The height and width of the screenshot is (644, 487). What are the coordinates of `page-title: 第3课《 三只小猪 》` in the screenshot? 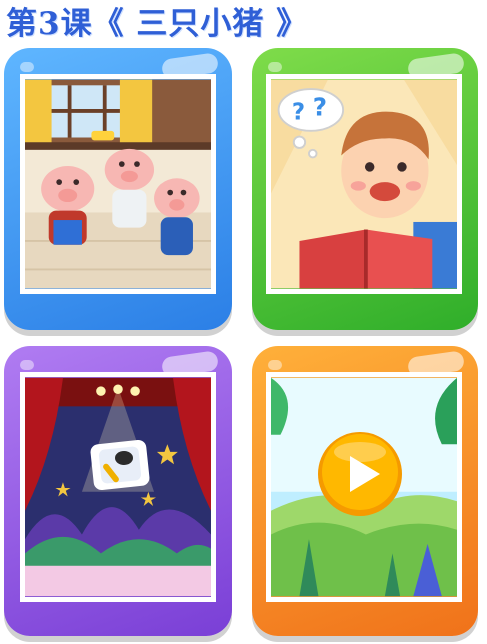 It's located at (157, 24).